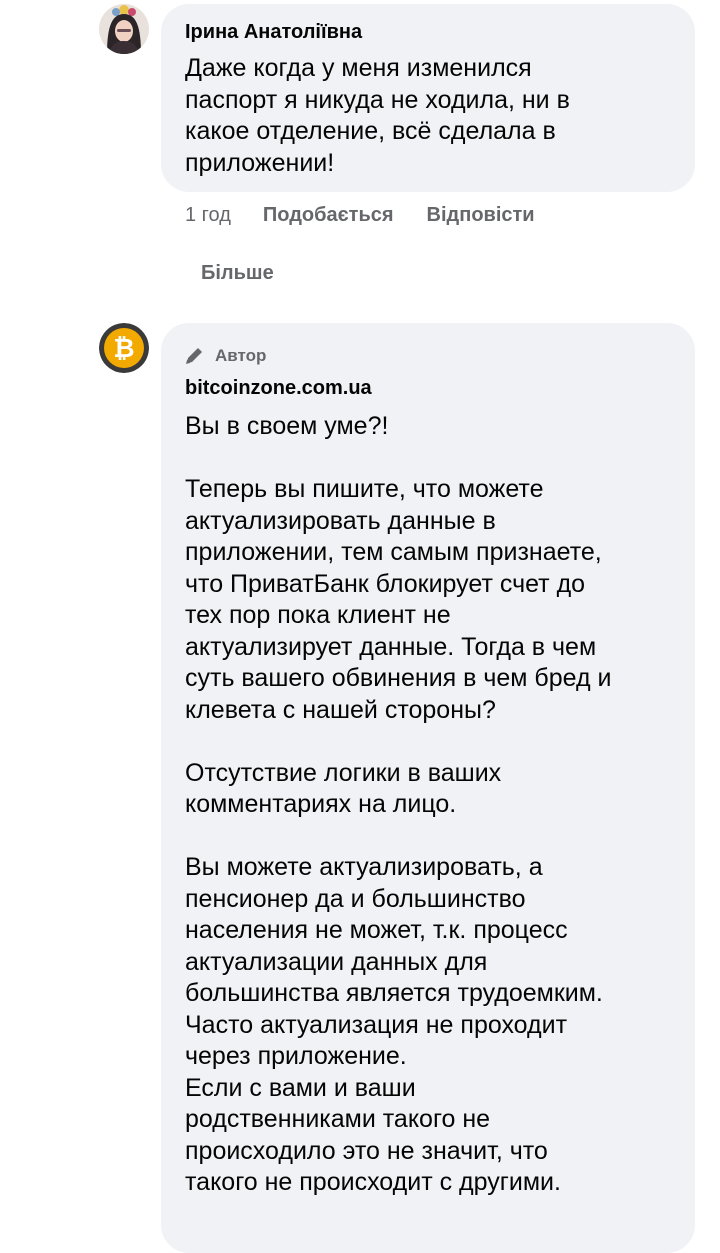 This screenshot has height=1253, width=720. What do you see at coordinates (328, 215) in the screenshot?
I see `like-button: Подобається` at bounding box center [328, 215].